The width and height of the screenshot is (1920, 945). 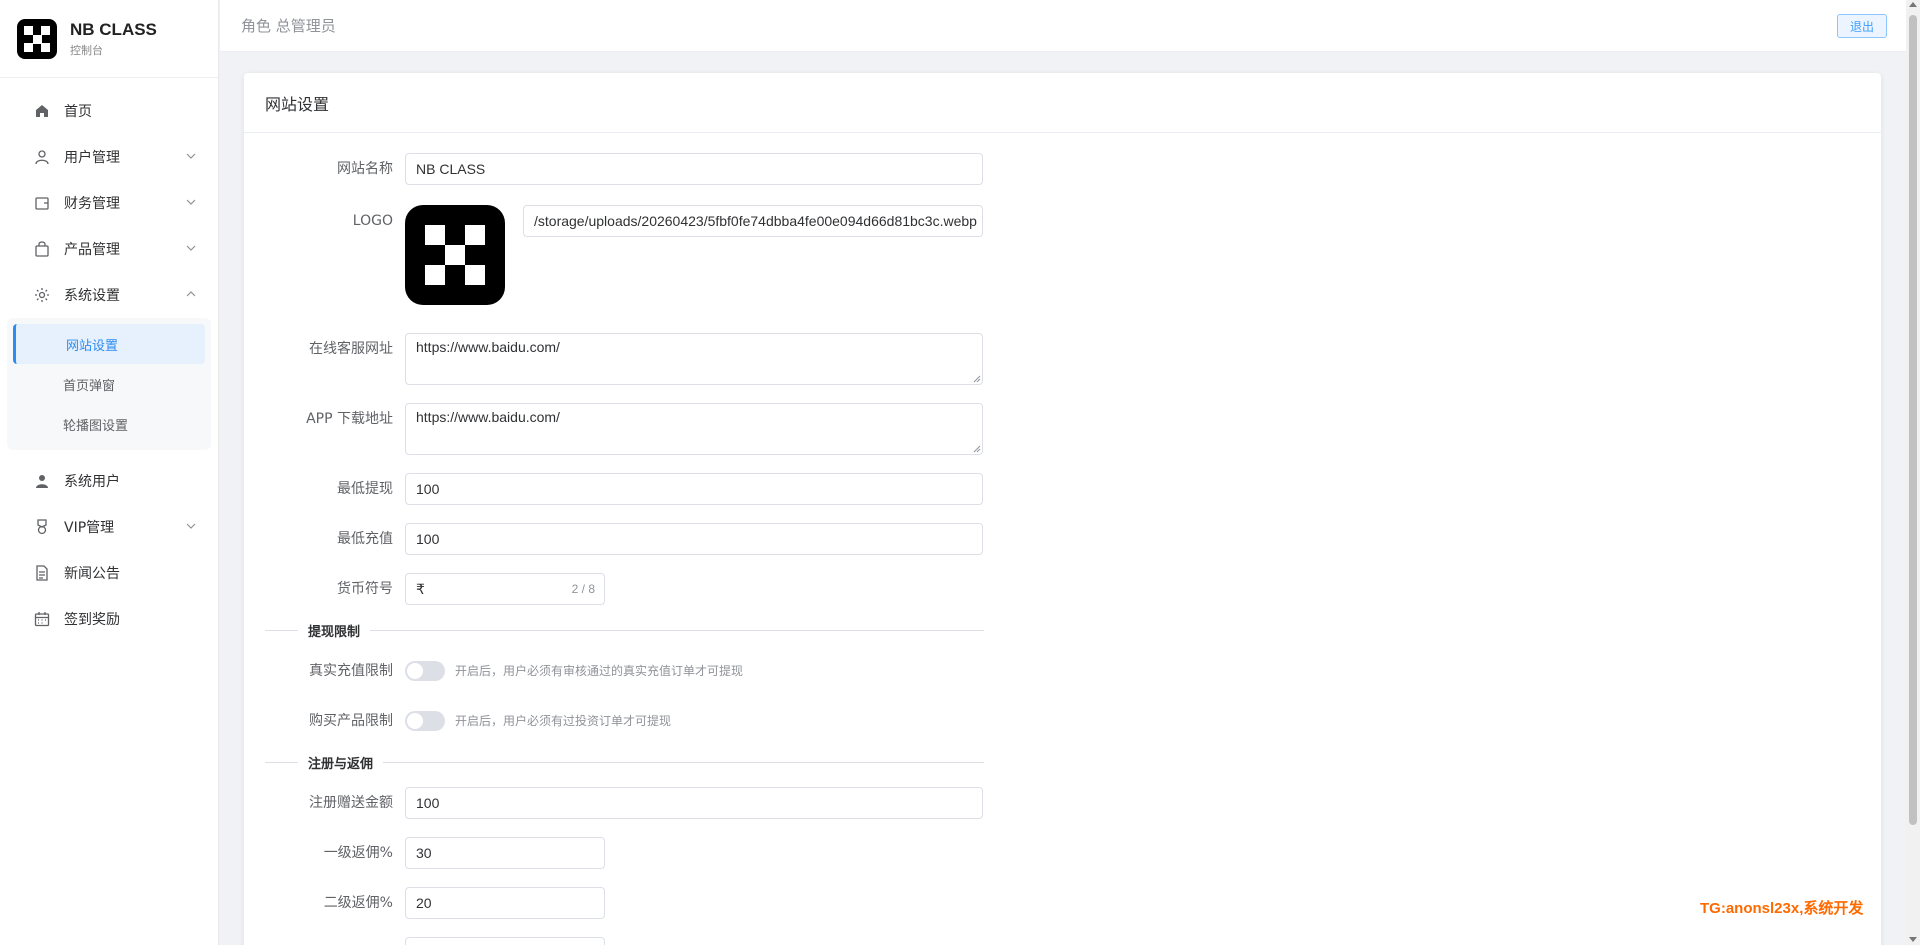 What do you see at coordinates (89, 528) in the screenshot?
I see `sidebar-item-label: VIP管理` at bounding box center [89, 528].